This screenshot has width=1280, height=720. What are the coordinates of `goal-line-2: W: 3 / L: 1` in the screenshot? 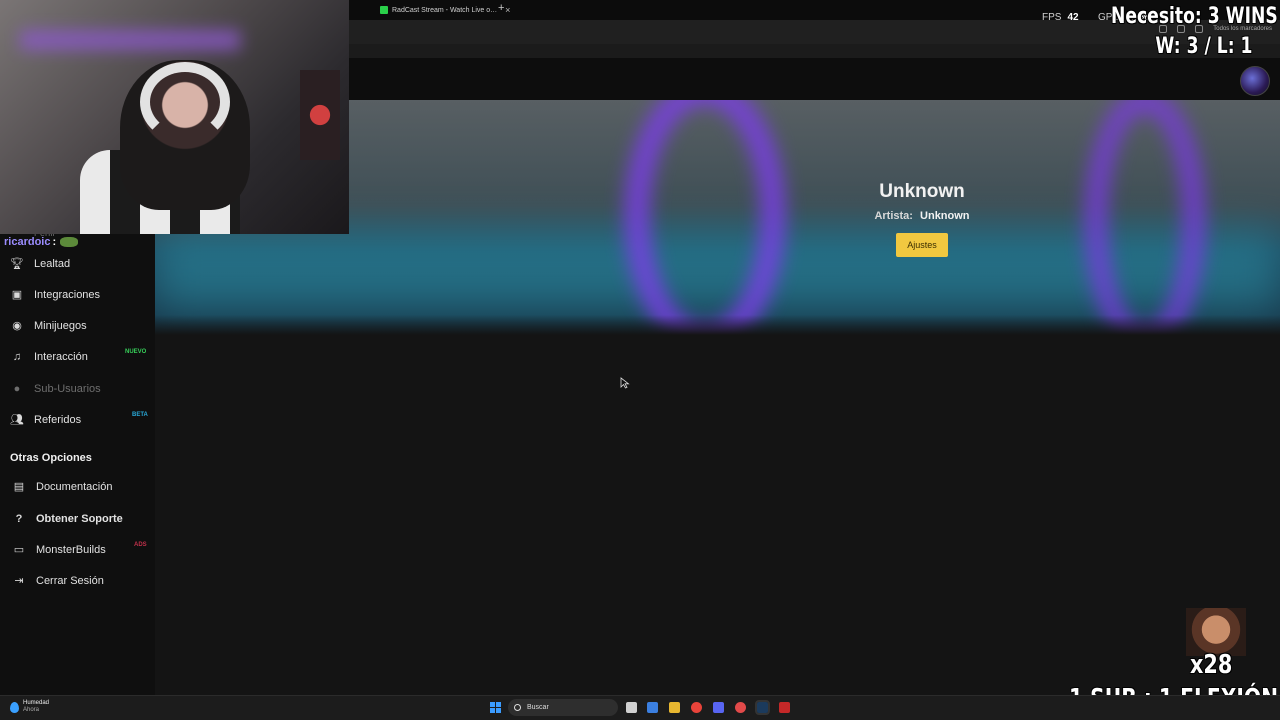 It's located at (1203, 46).